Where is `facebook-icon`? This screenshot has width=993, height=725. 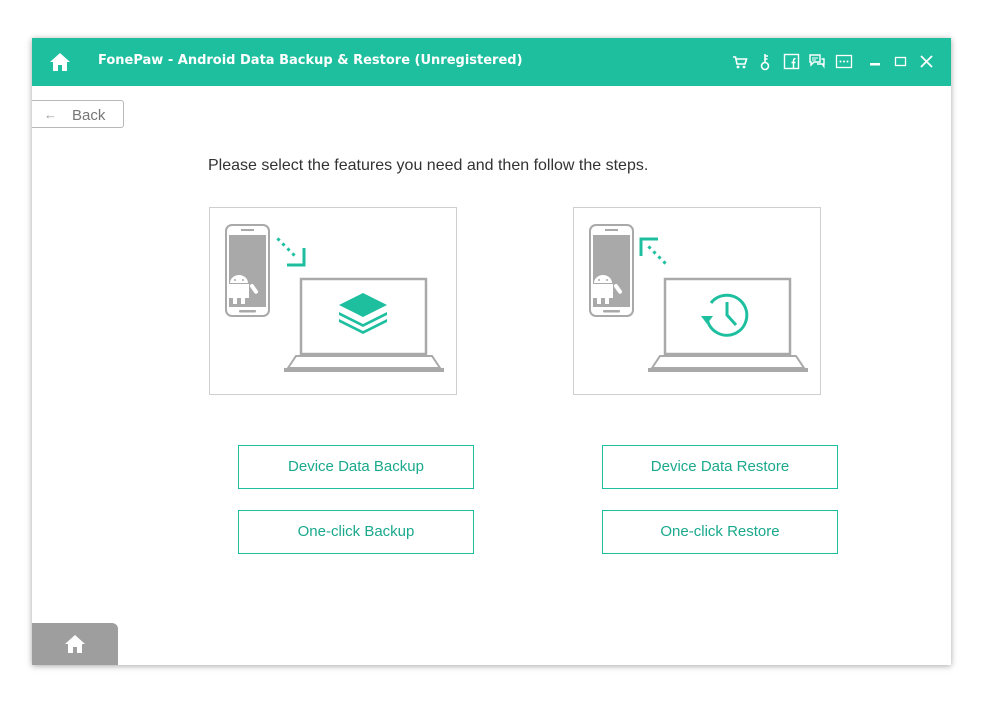 facebook-icon is located at coordinates (792, 62).